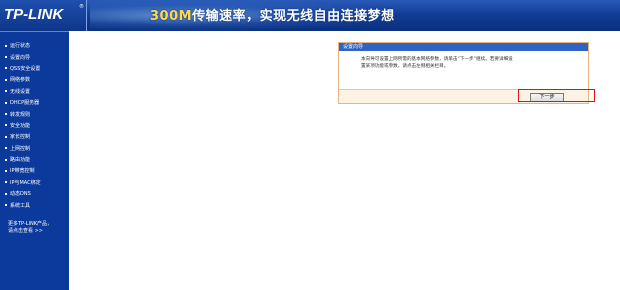  Describe the element at coordinates (34, 113) in the screenshot. I see `sidebar-item-forwarding: 转发规则` at that location.